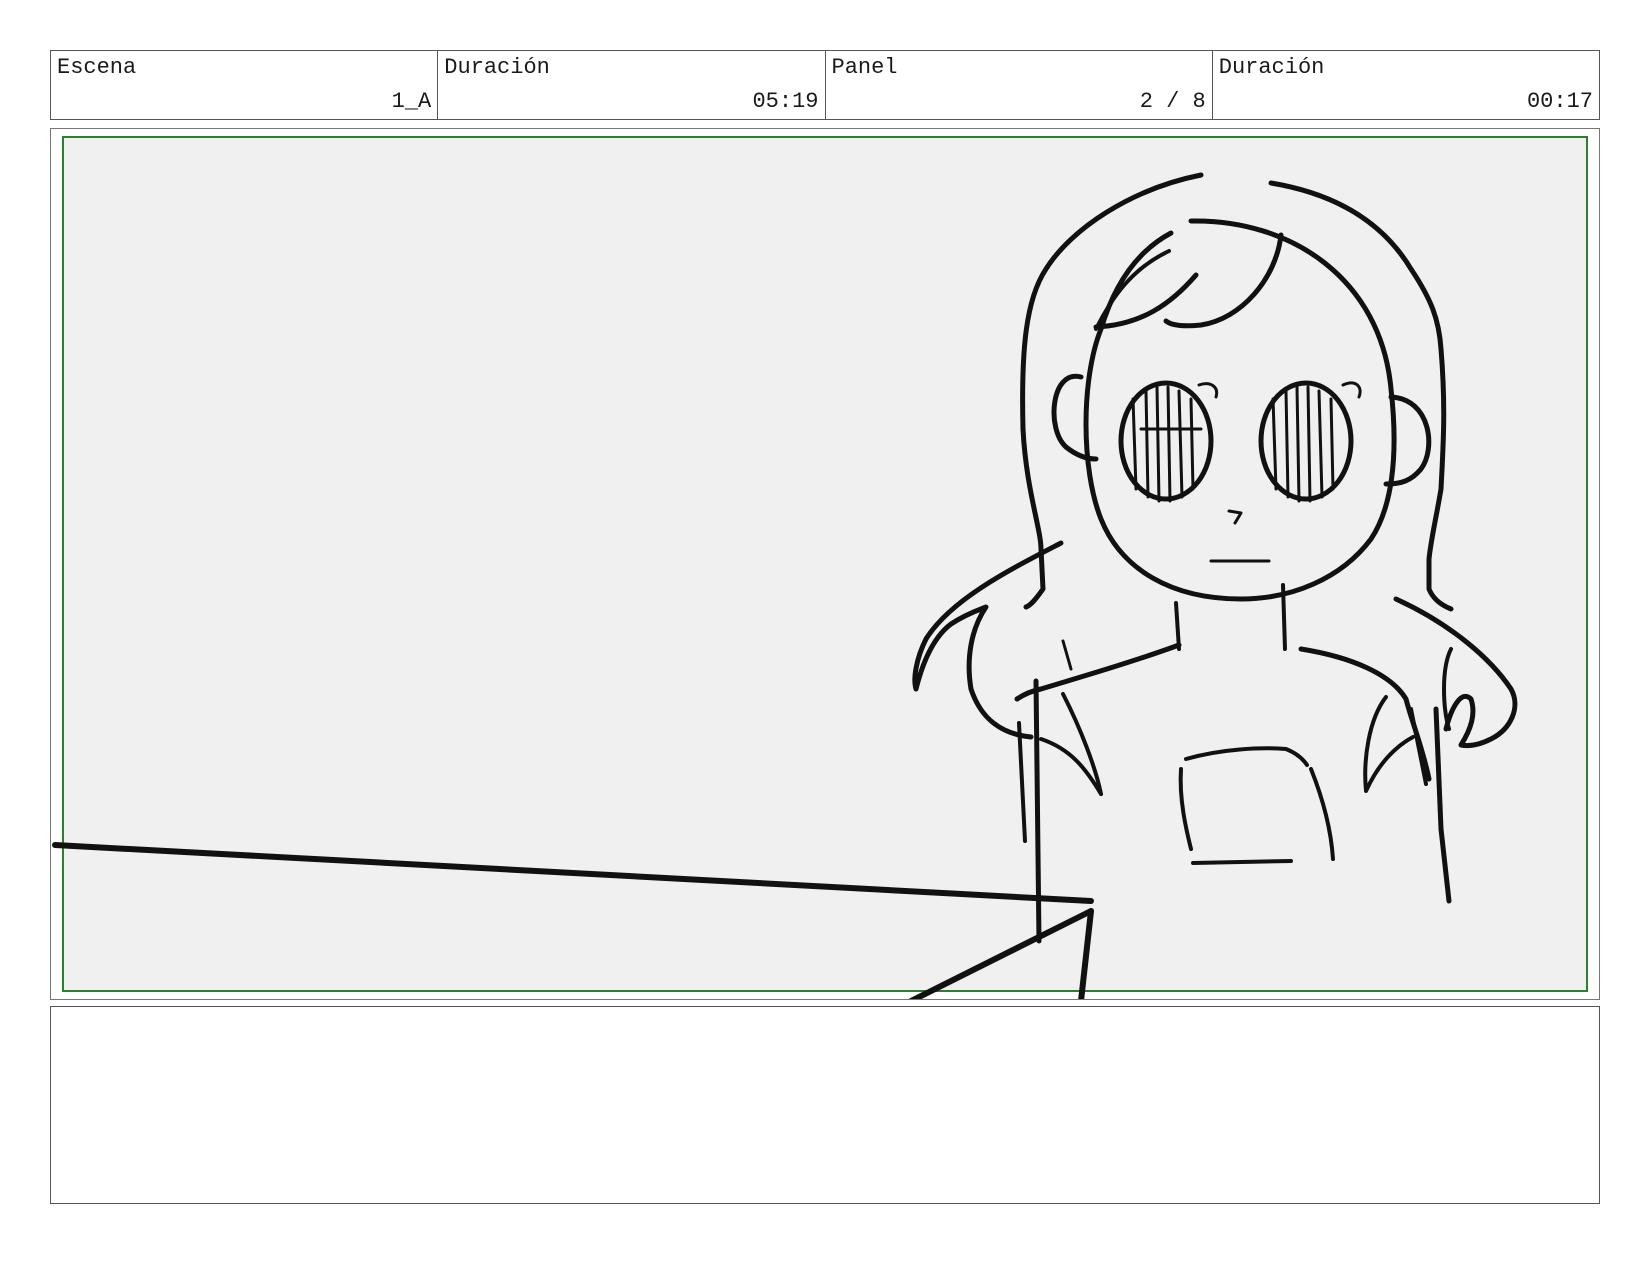 This screenshot has width=1648, height=1276. Describe the element at coordinates (245, 85) in the screenshot. I see `scene-cell: Escena 1_A` at that location.